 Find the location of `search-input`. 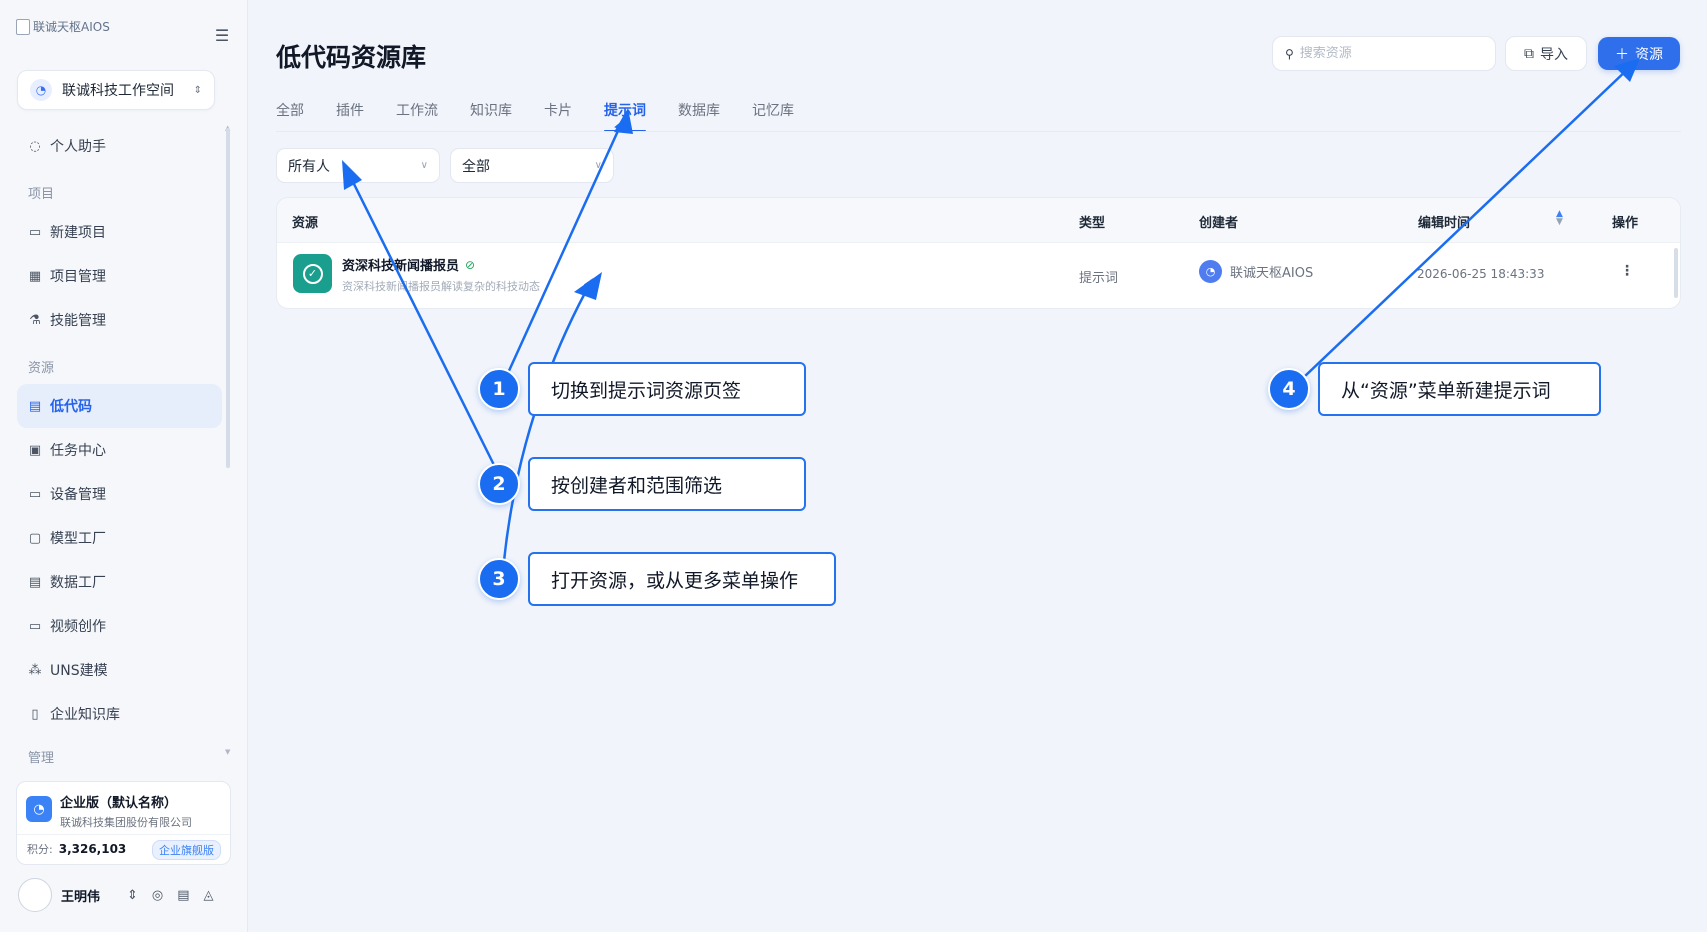

search-input is located at coordinates (1384, 53).